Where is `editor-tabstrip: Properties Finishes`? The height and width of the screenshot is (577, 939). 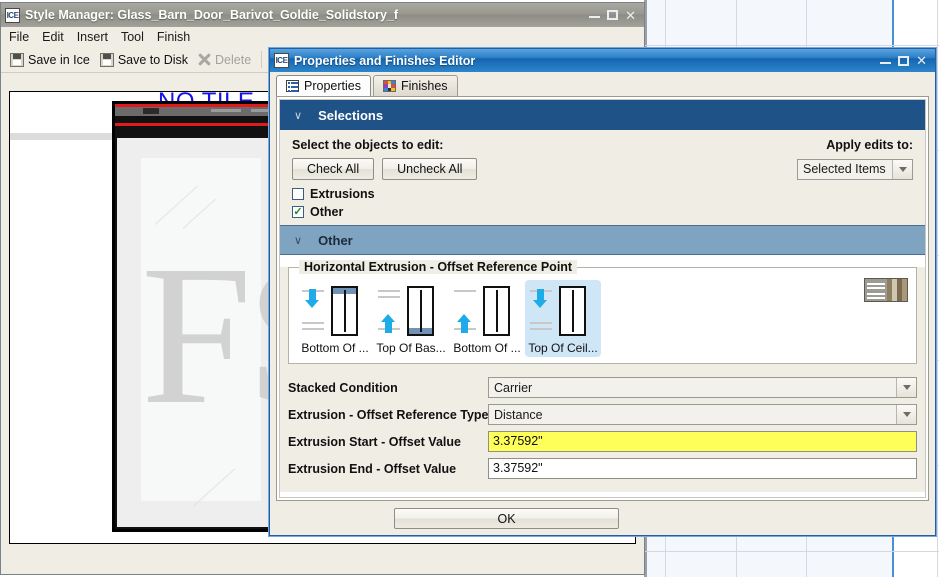
editor-tabstrip: Properties Finishes is located at coordinates (602, 84).